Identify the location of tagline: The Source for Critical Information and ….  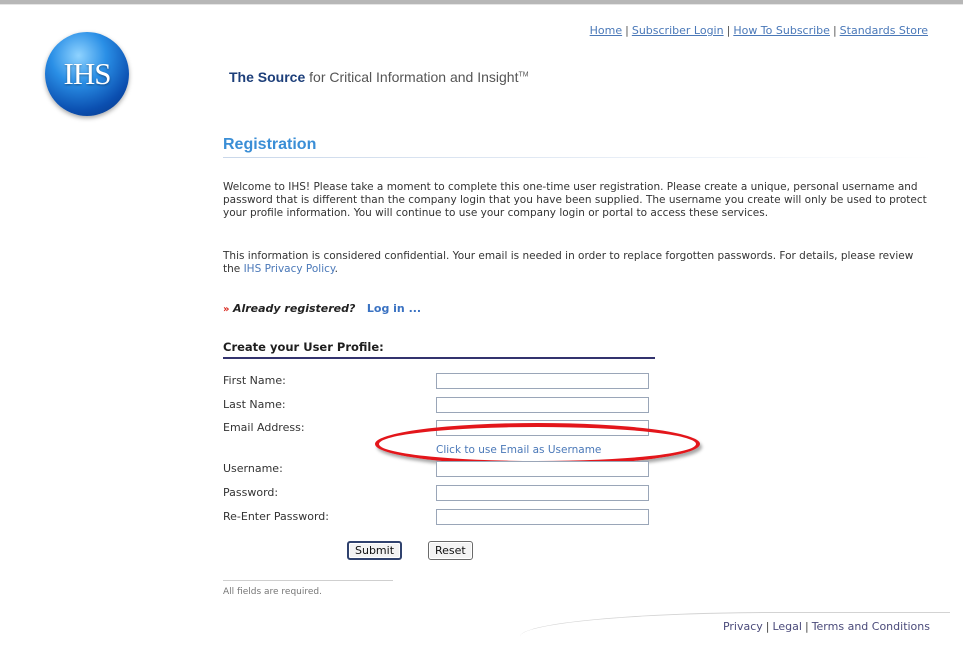
(379, 77).